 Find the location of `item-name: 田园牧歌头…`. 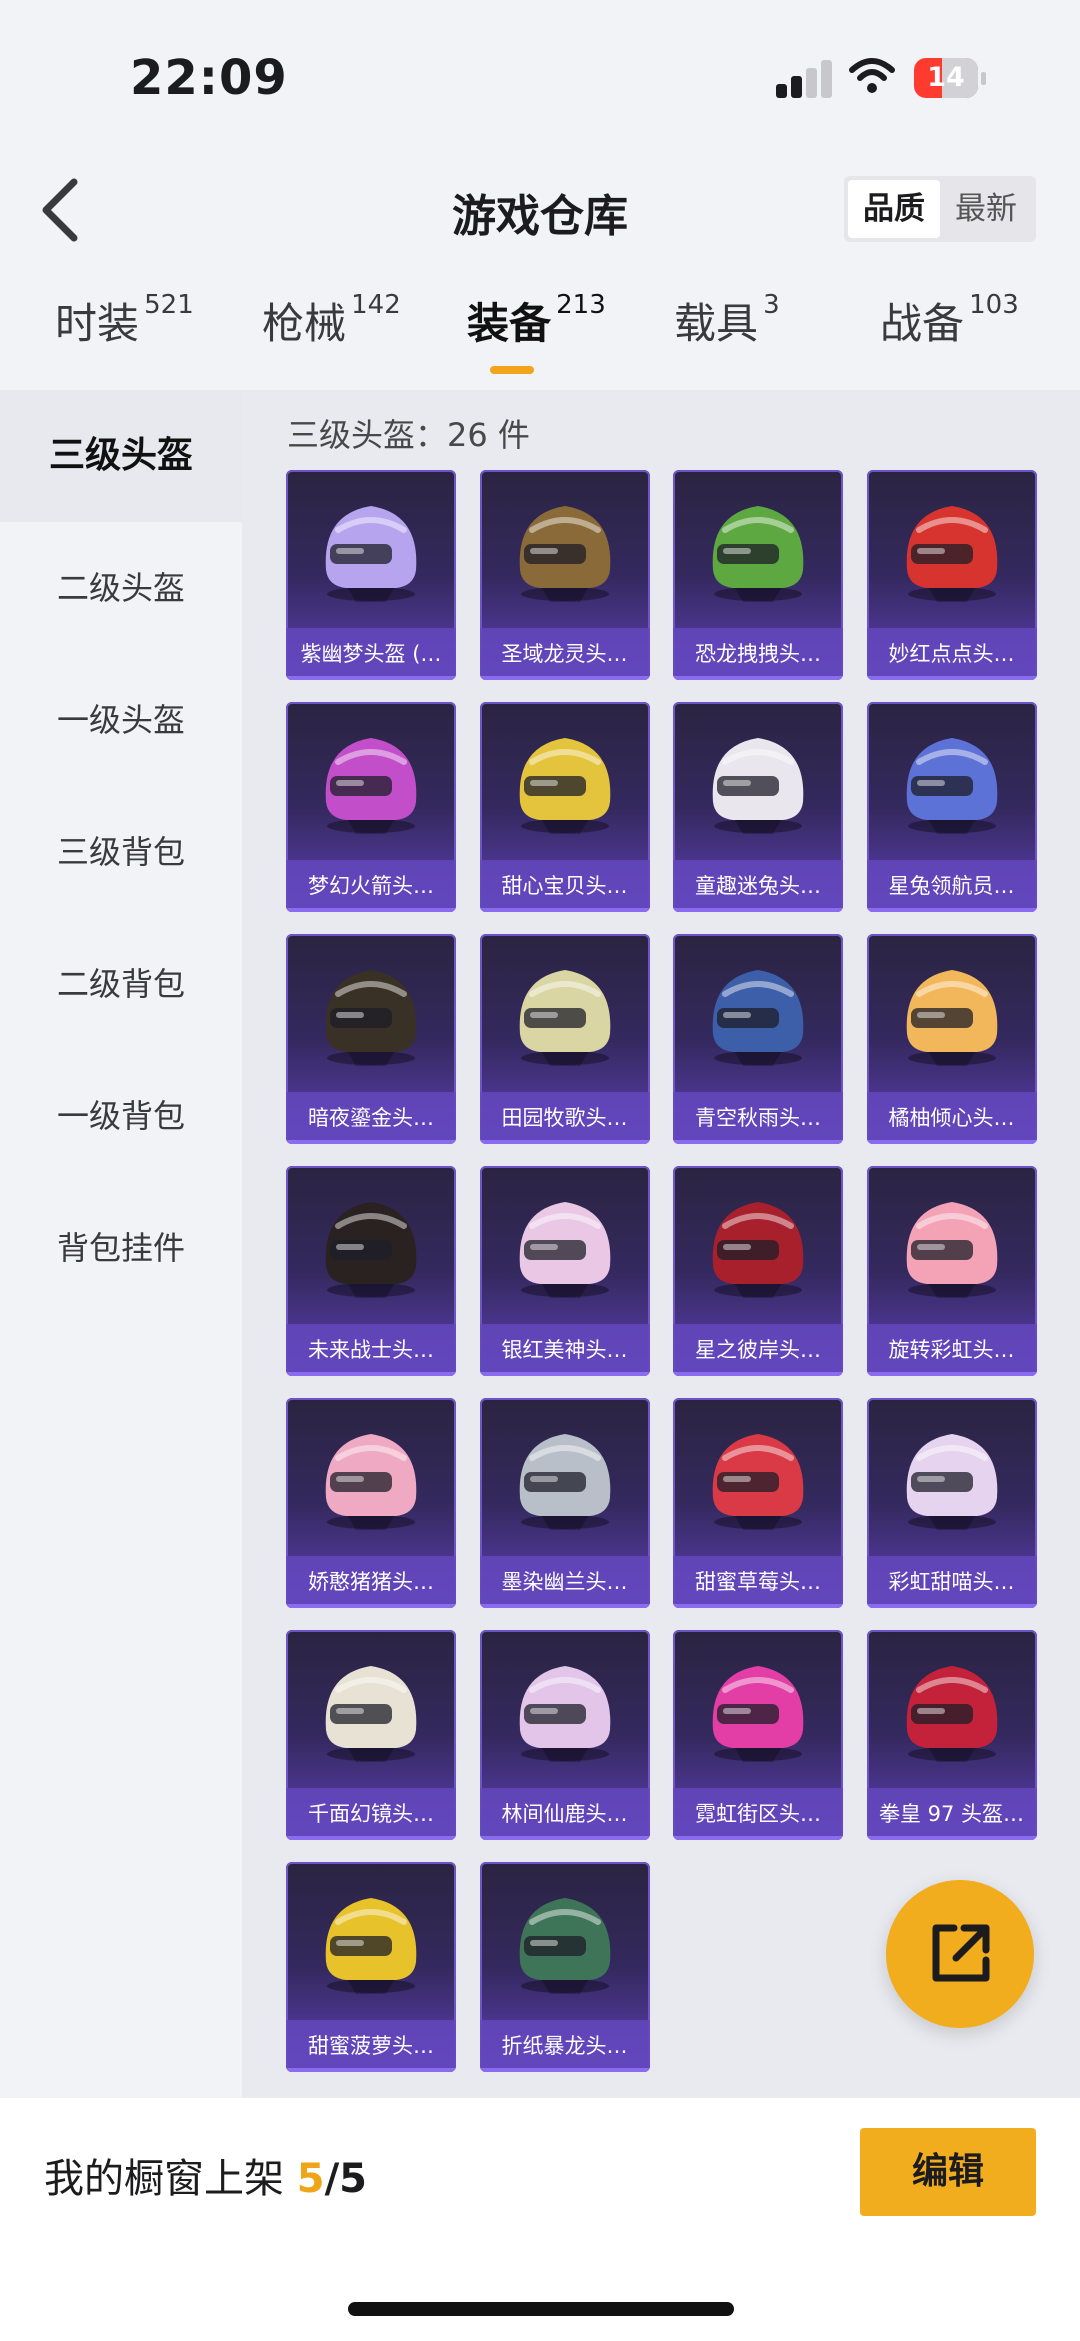

item-name: 田园牧歌头… is located at coordinates (564, 1118).